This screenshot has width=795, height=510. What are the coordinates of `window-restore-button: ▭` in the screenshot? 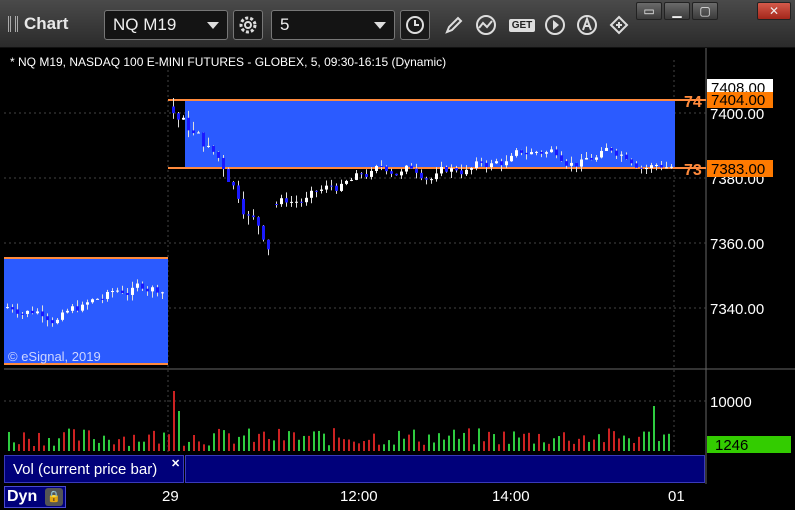 It's located at (649, 11).